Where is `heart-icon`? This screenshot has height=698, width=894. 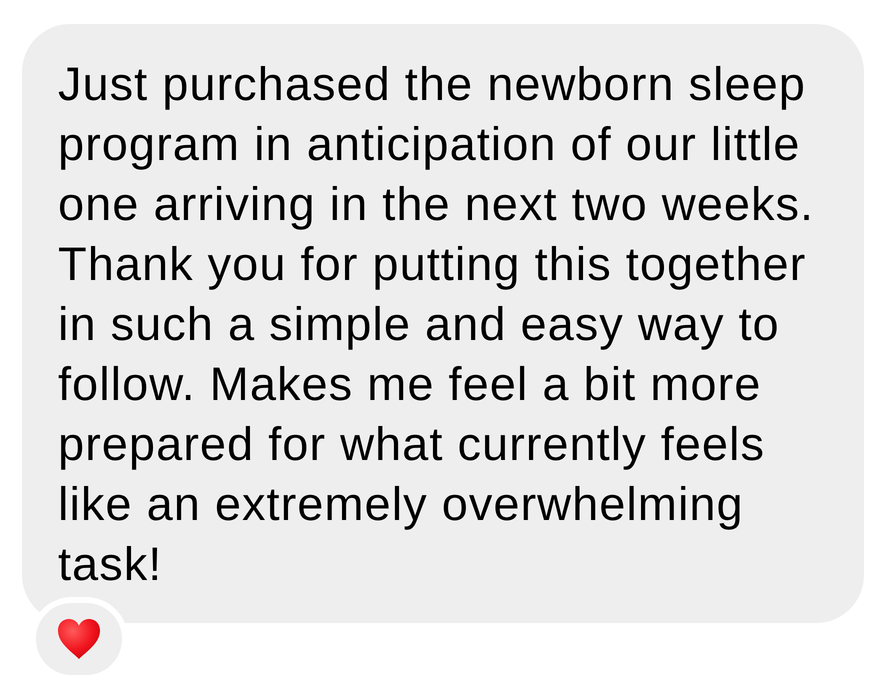 heart-icon is located at coordinates (79, 639).